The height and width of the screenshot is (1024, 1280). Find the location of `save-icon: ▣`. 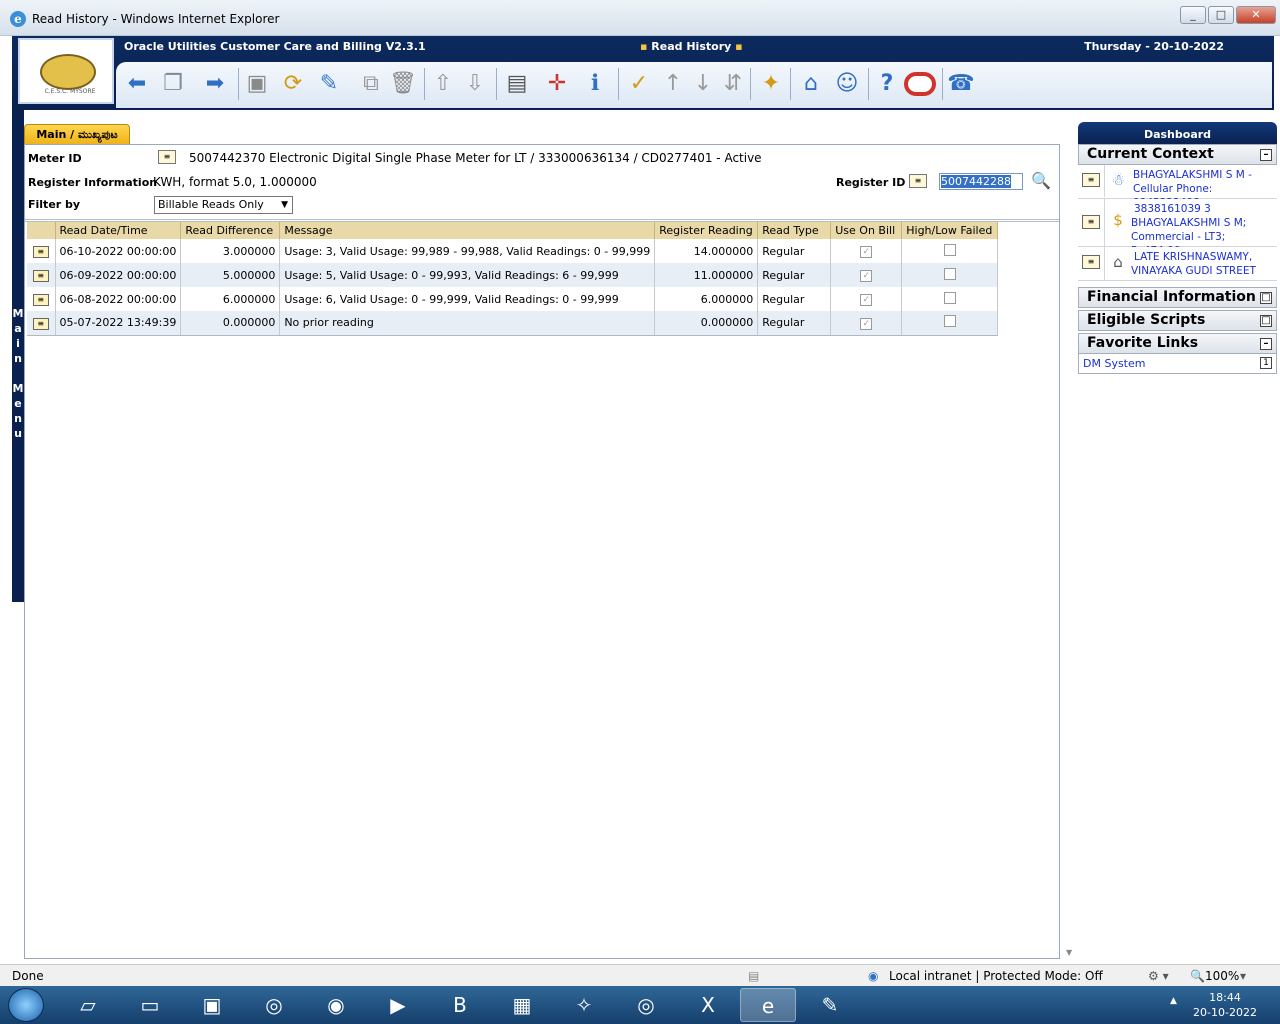

save-icon: ▣ is located at coordinates (257, 84).